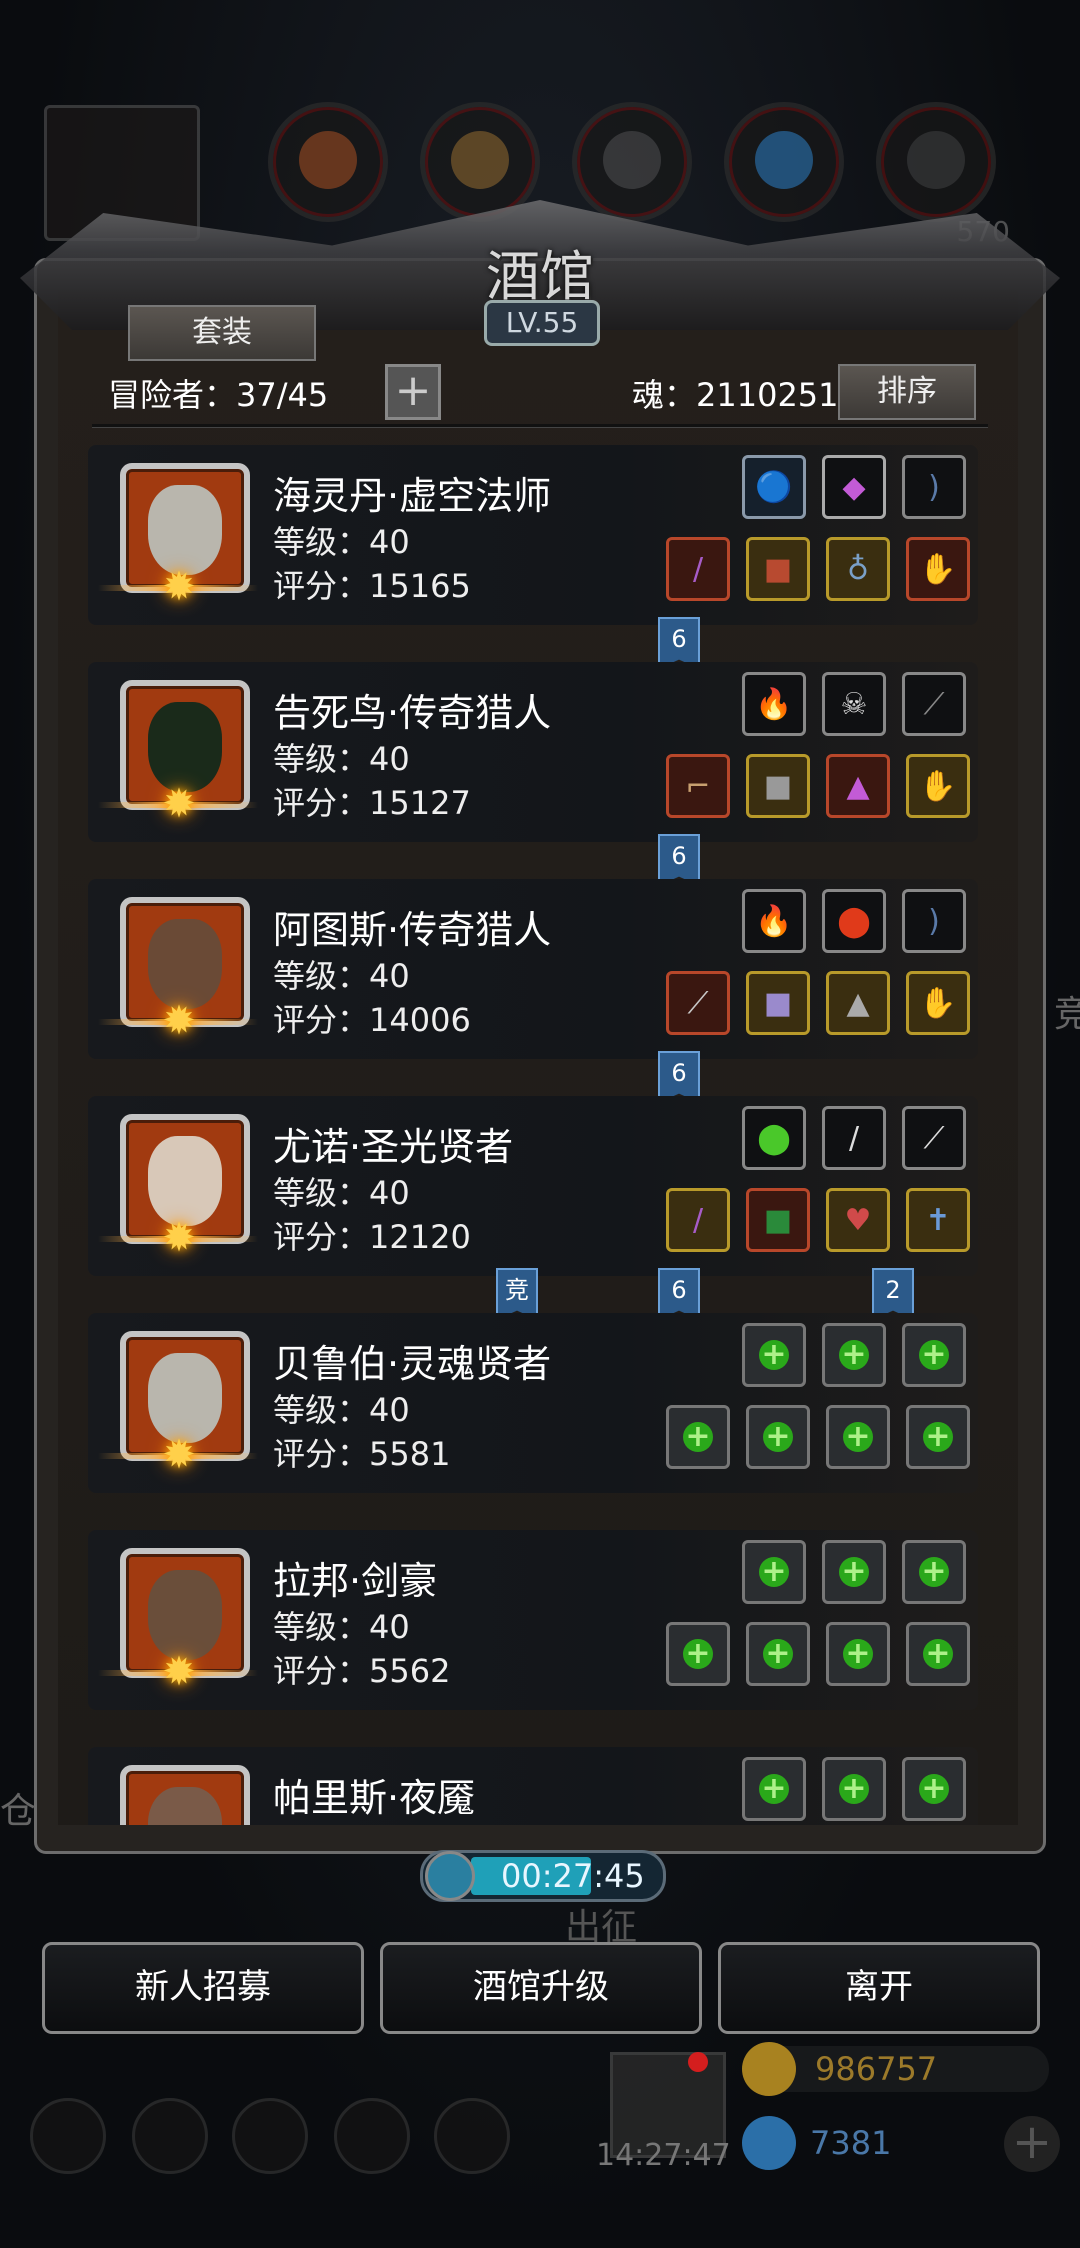  What do you see at coordinates (938, 1220) in the screenshot?
I see `equip-cross-icon: ✝` at bounding box center [938, 1220].